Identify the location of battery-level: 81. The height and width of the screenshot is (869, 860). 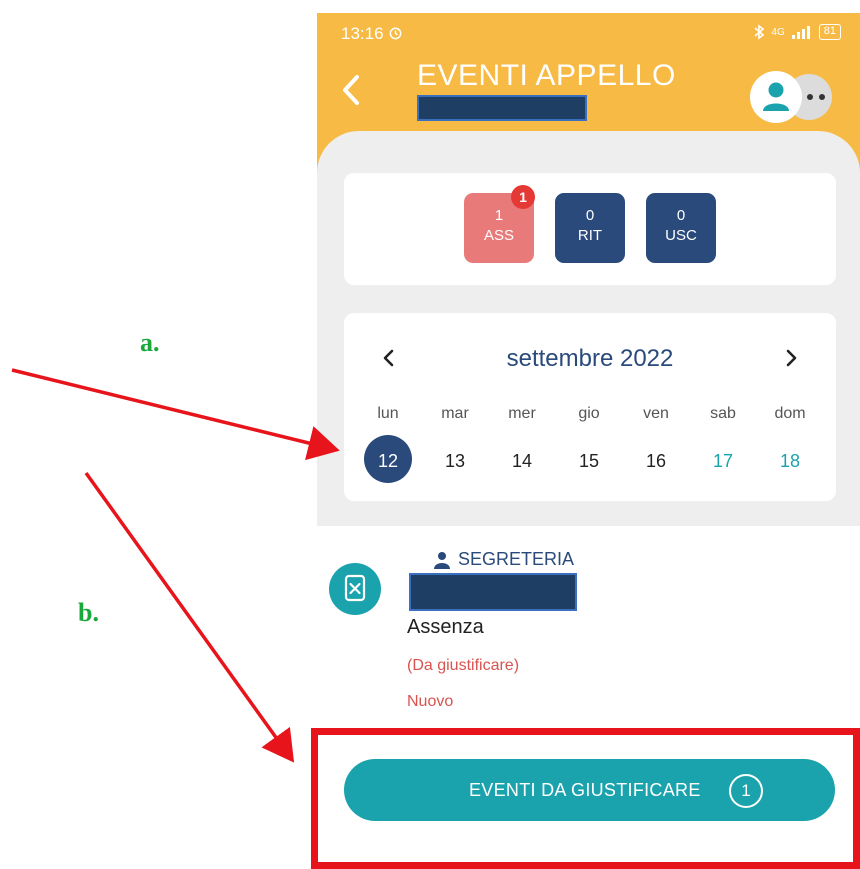
(829, 32).